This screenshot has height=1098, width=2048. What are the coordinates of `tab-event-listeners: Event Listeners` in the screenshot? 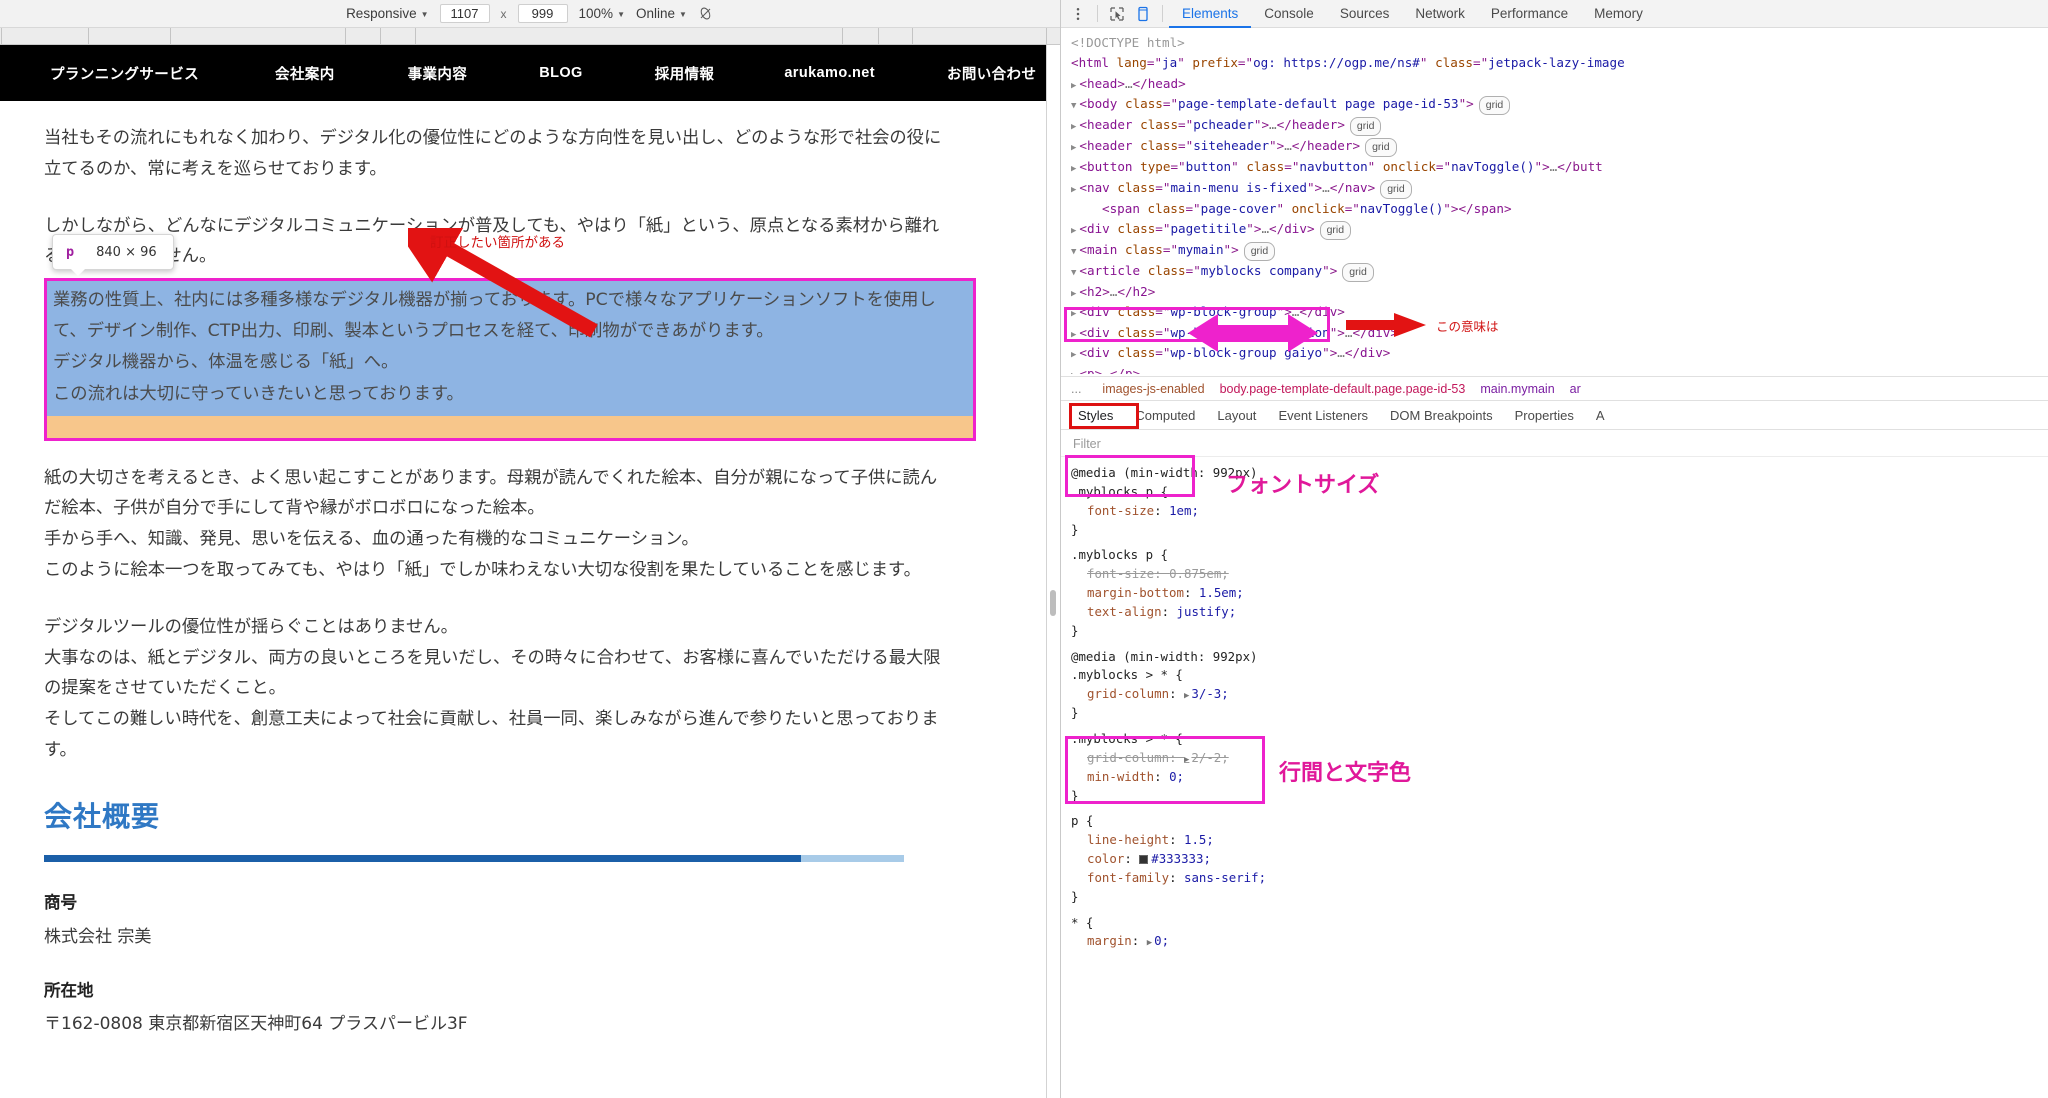 It's located at (1323, 416).